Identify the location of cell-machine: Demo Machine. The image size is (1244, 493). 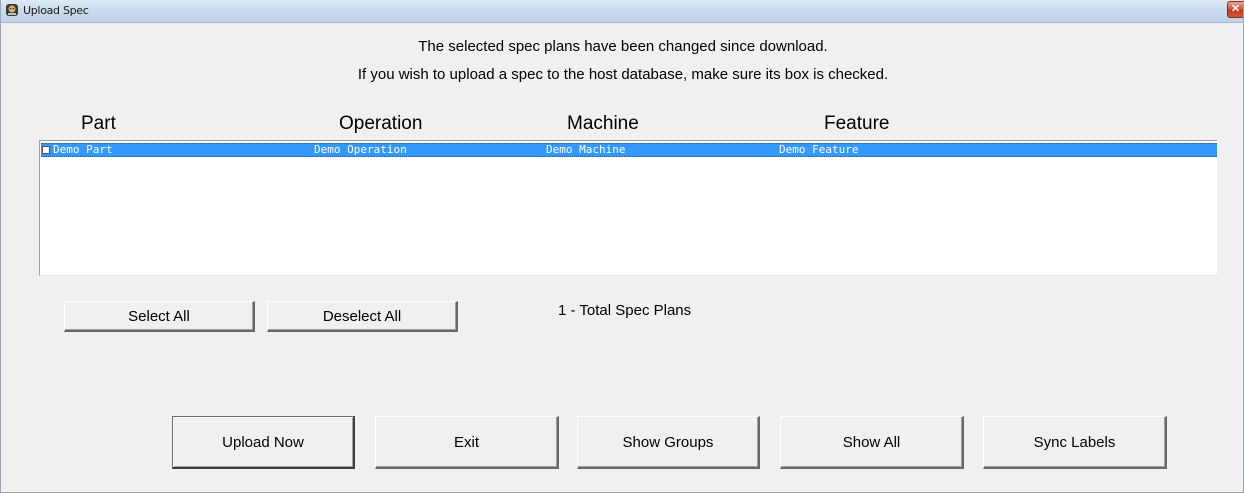
(586, 149).